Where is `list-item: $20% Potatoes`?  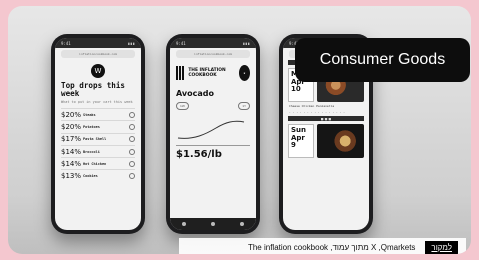 list-item: $20% Potatoes is located at coordinates (98, 126).